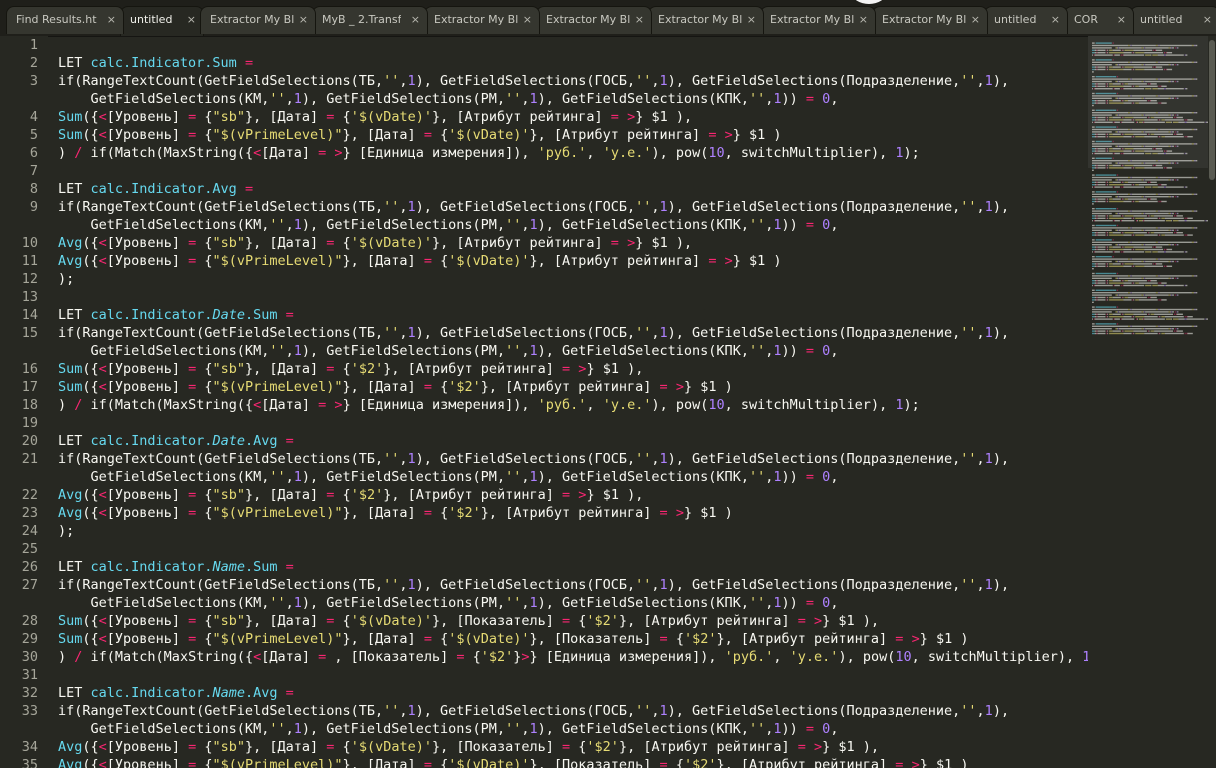  What do you see at coordinates (370, 20) in the screenshot?
I see `tab-3: MyB _ 2.Transf ×` at bounding box center [370, 20].